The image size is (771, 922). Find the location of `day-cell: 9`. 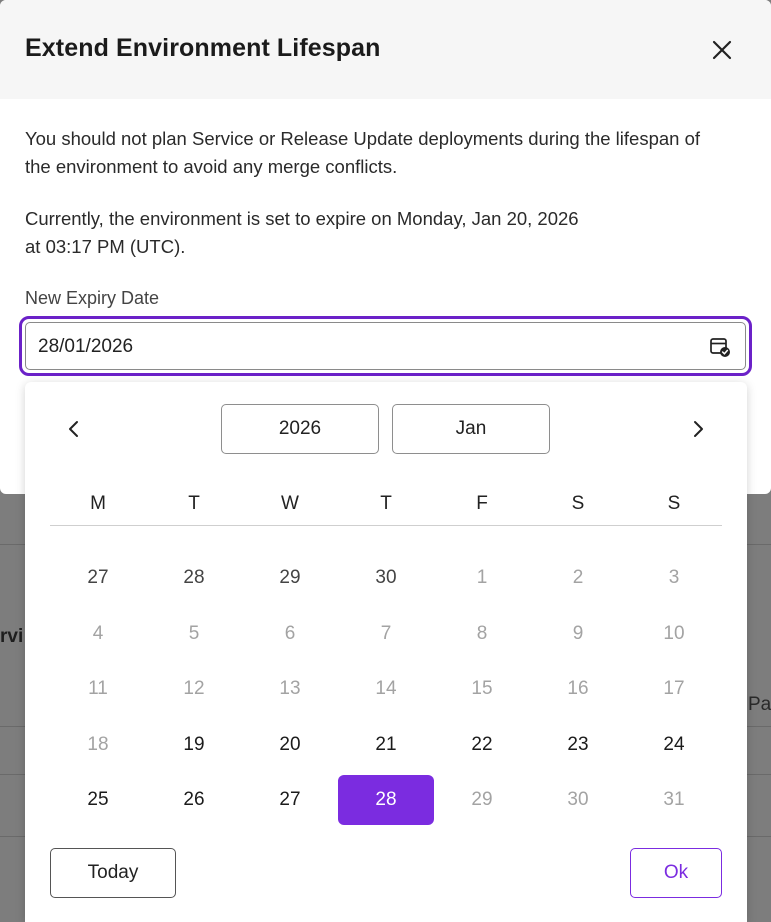

day-cell: 9 is located at coordinates (578, 633).